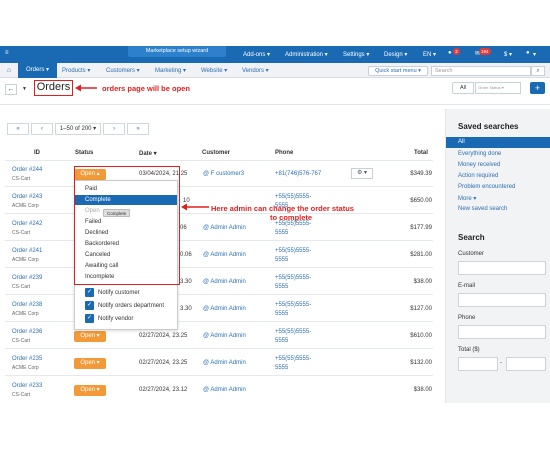  What do you see at coordinates (479, 154) in the screenshot?
I see `saved-search-everything-done: Everything done` at bounding box center [479, 154].